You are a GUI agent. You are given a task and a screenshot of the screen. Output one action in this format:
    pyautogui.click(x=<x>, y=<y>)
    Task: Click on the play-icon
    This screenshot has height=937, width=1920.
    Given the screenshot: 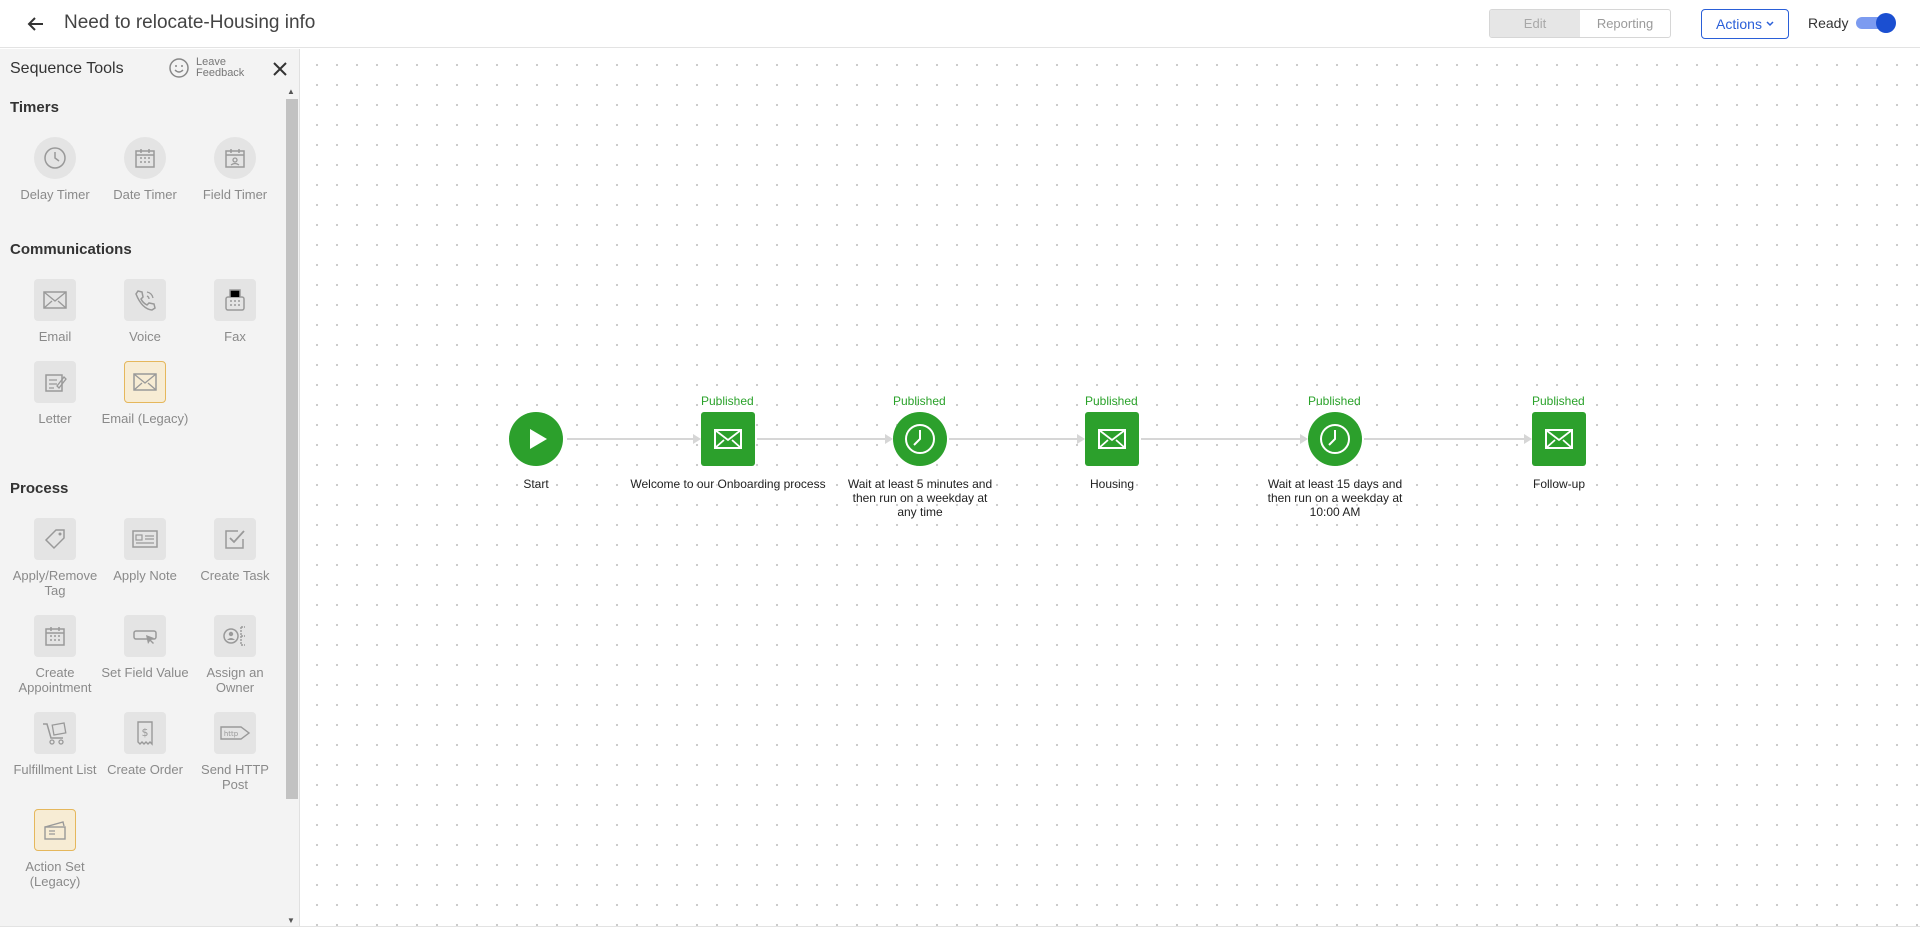 What is the action you would take?
    pyautogui.click(x=536, y=439)
    